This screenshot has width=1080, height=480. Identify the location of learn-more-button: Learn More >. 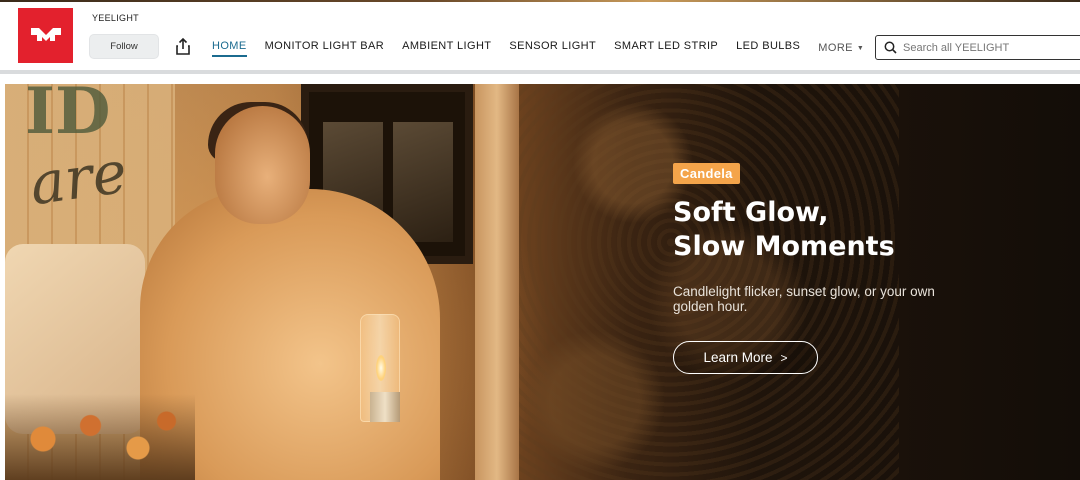
(745, 357).